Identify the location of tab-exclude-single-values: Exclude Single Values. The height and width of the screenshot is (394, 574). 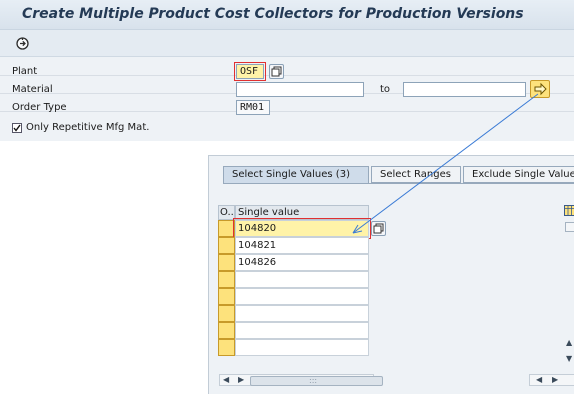
(518, 174).